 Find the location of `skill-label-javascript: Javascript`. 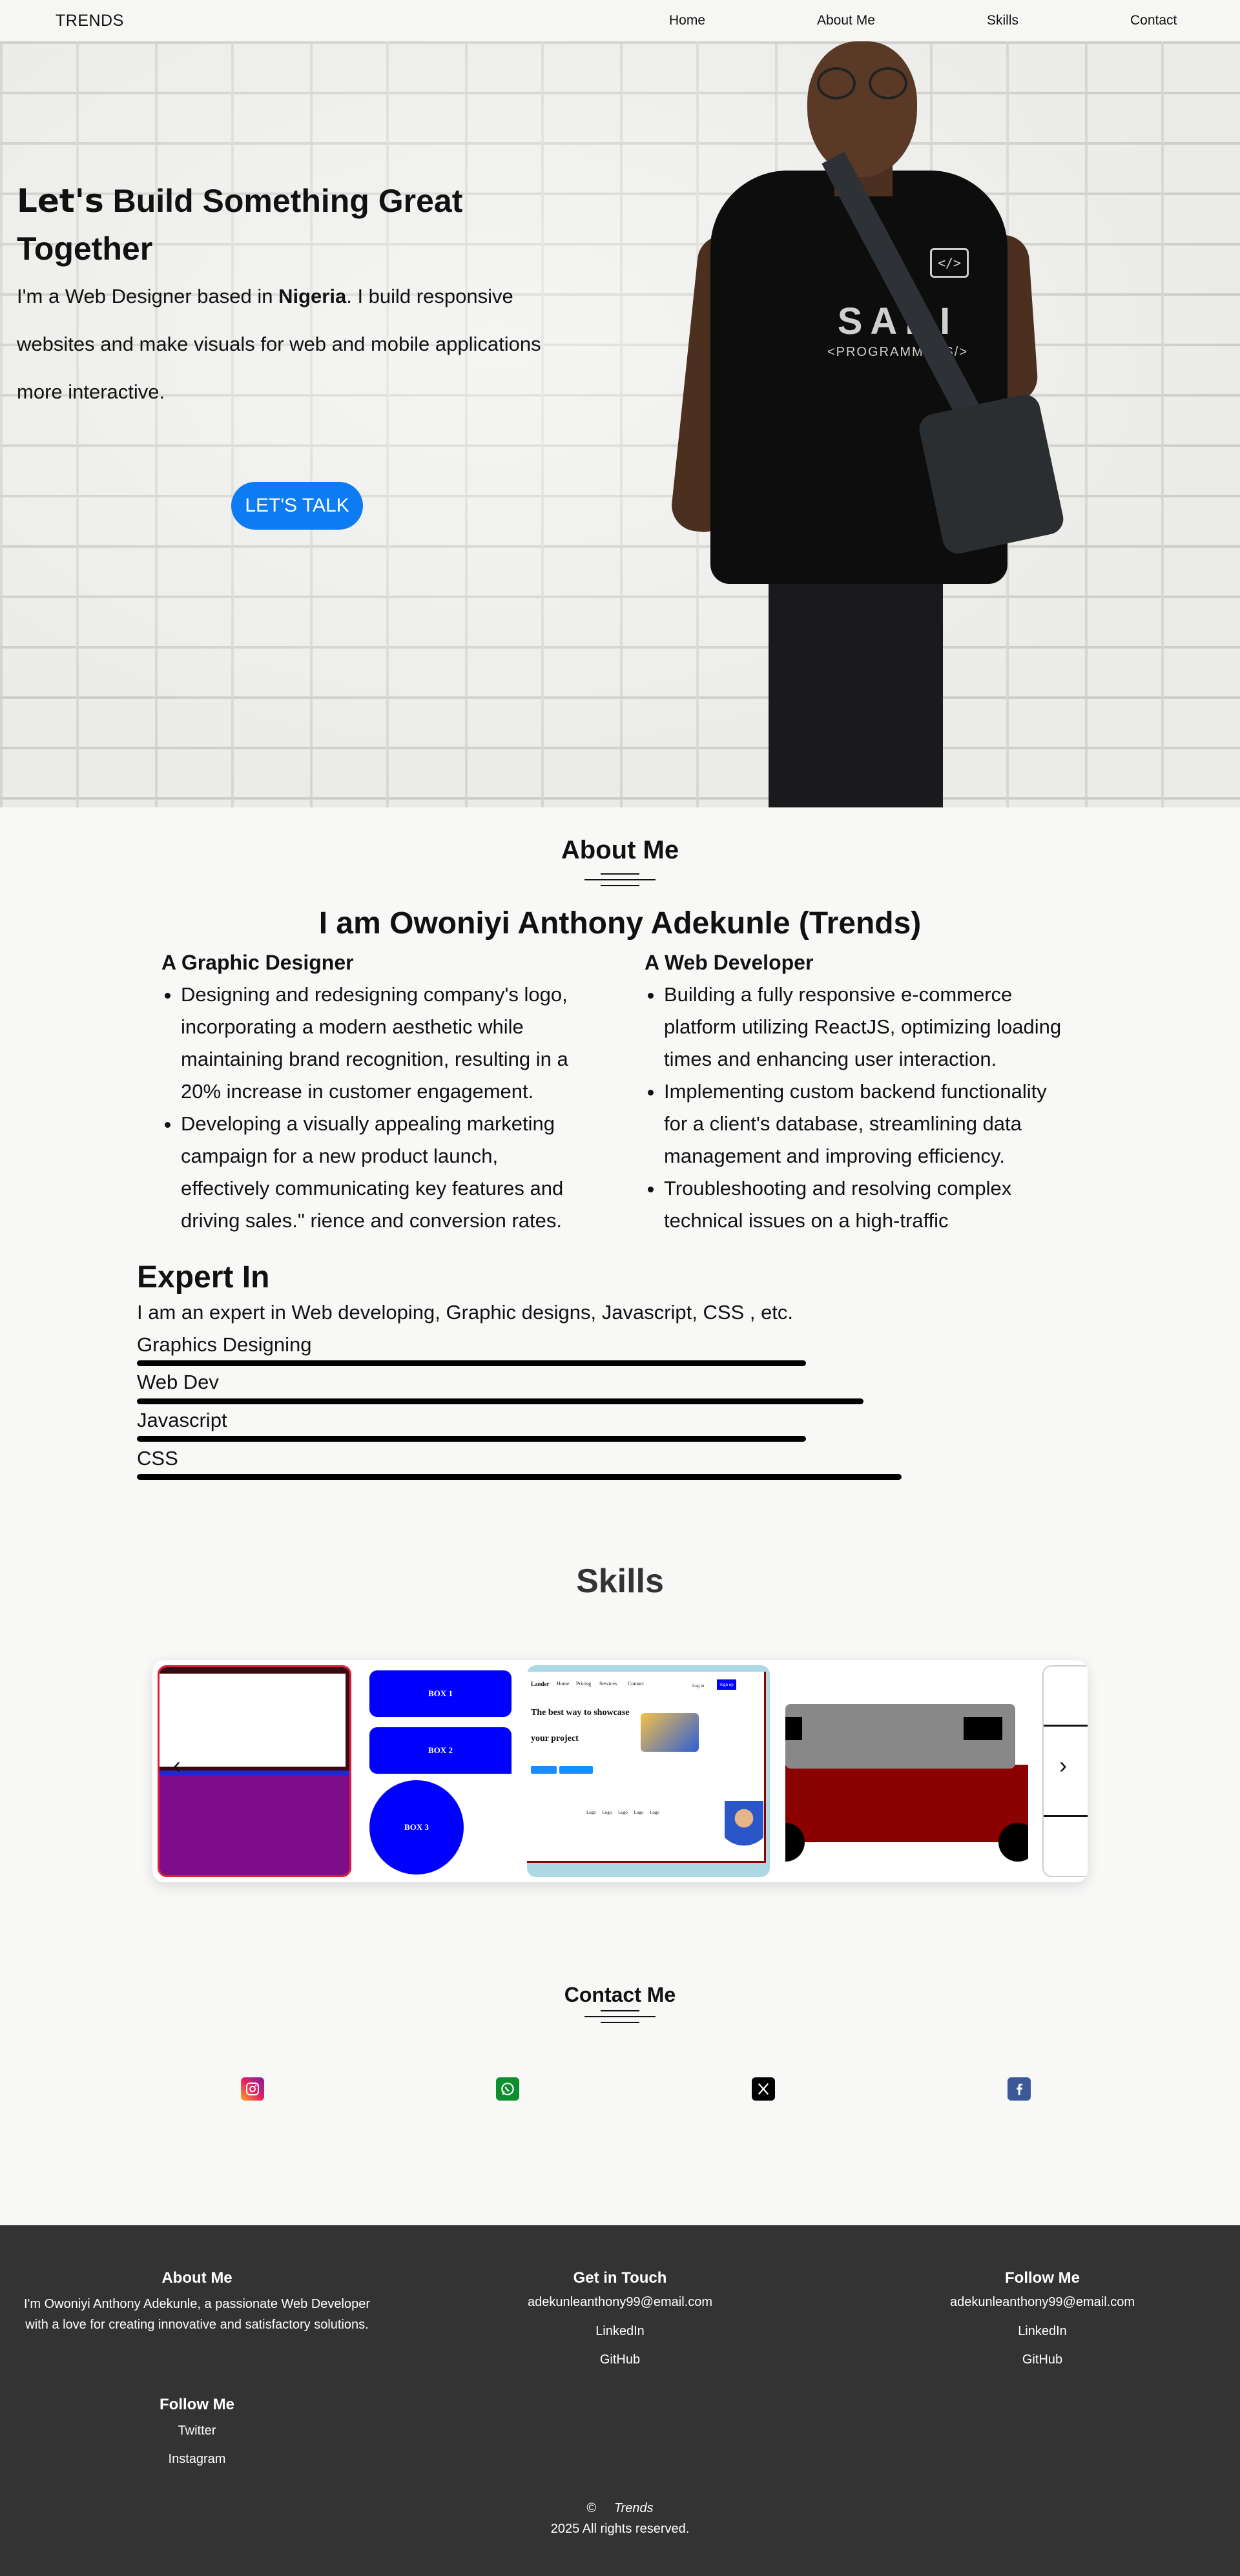

skill-label-javascript: Javascript is located at coordinates (182, 1420).